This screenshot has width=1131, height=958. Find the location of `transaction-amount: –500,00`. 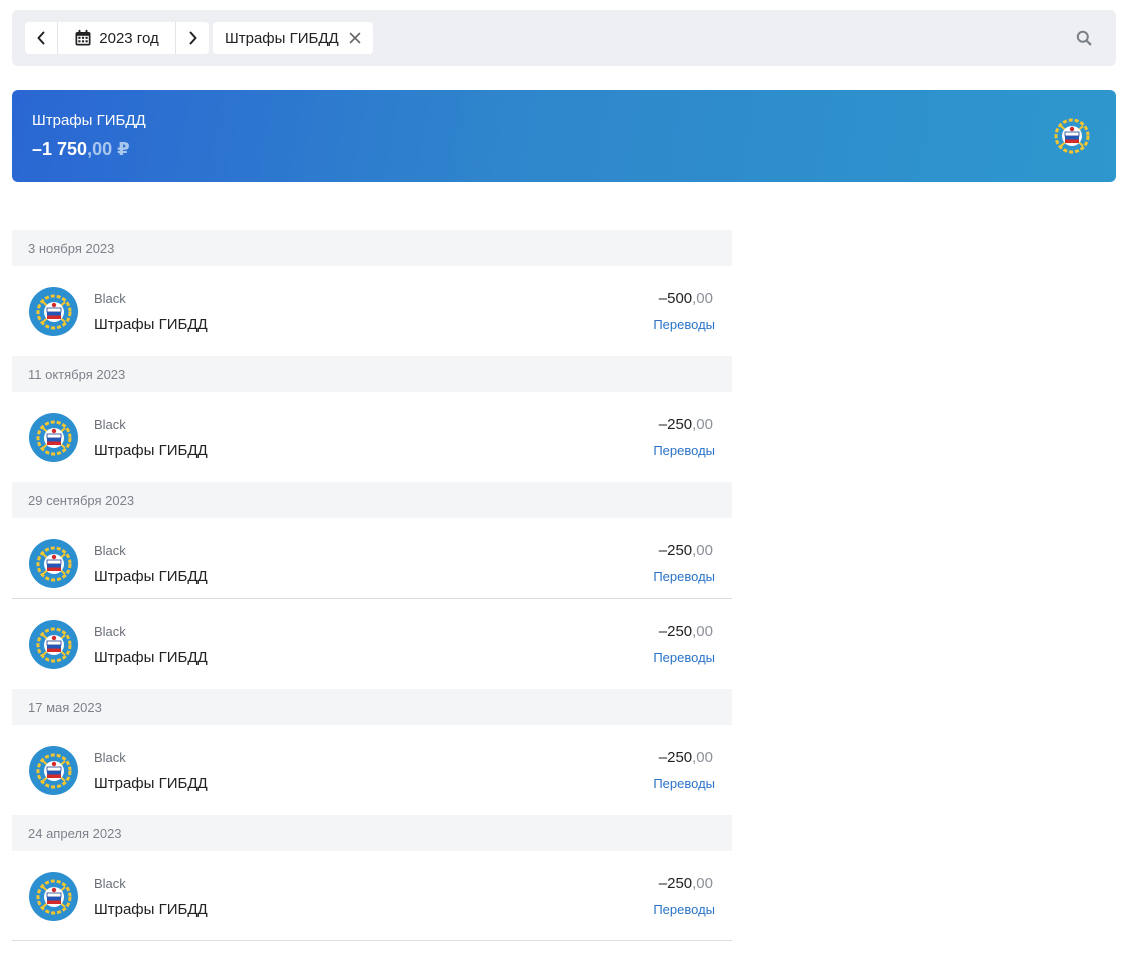

transaction-amount: –500,00 is located at coordinates (686, 298).